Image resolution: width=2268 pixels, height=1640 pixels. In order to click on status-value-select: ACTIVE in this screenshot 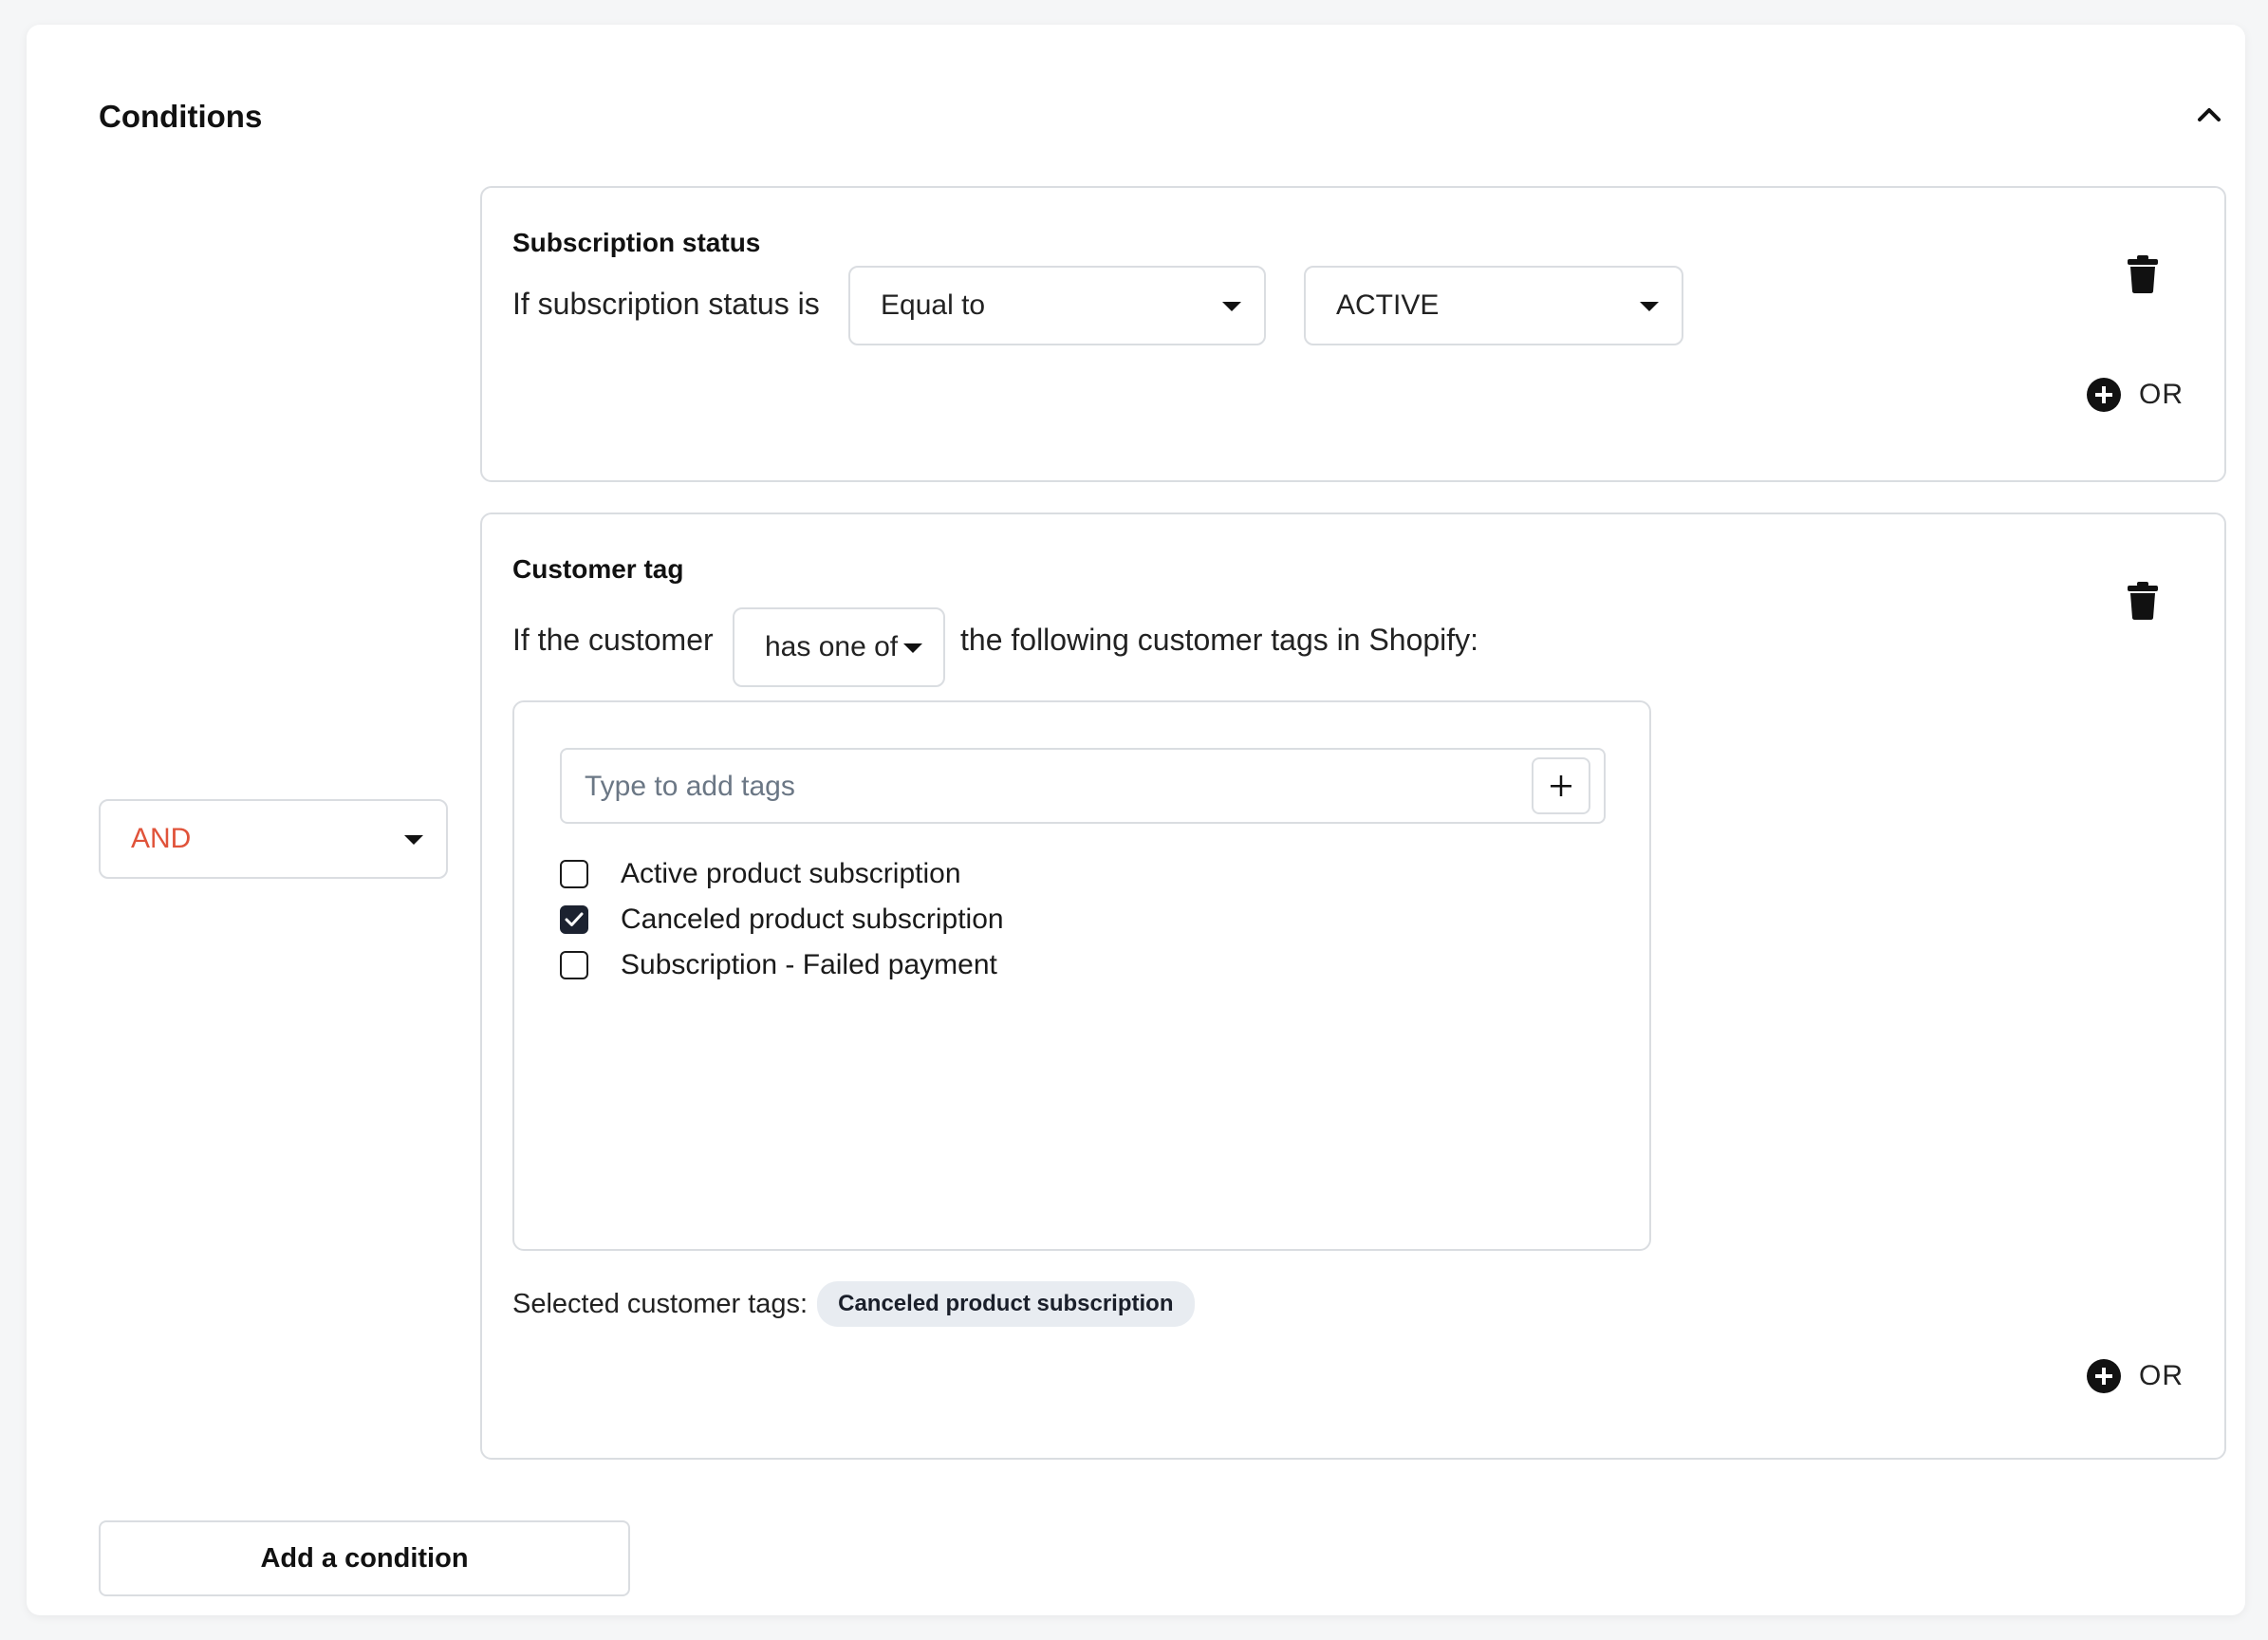, I will do `click(1494, 306)`.